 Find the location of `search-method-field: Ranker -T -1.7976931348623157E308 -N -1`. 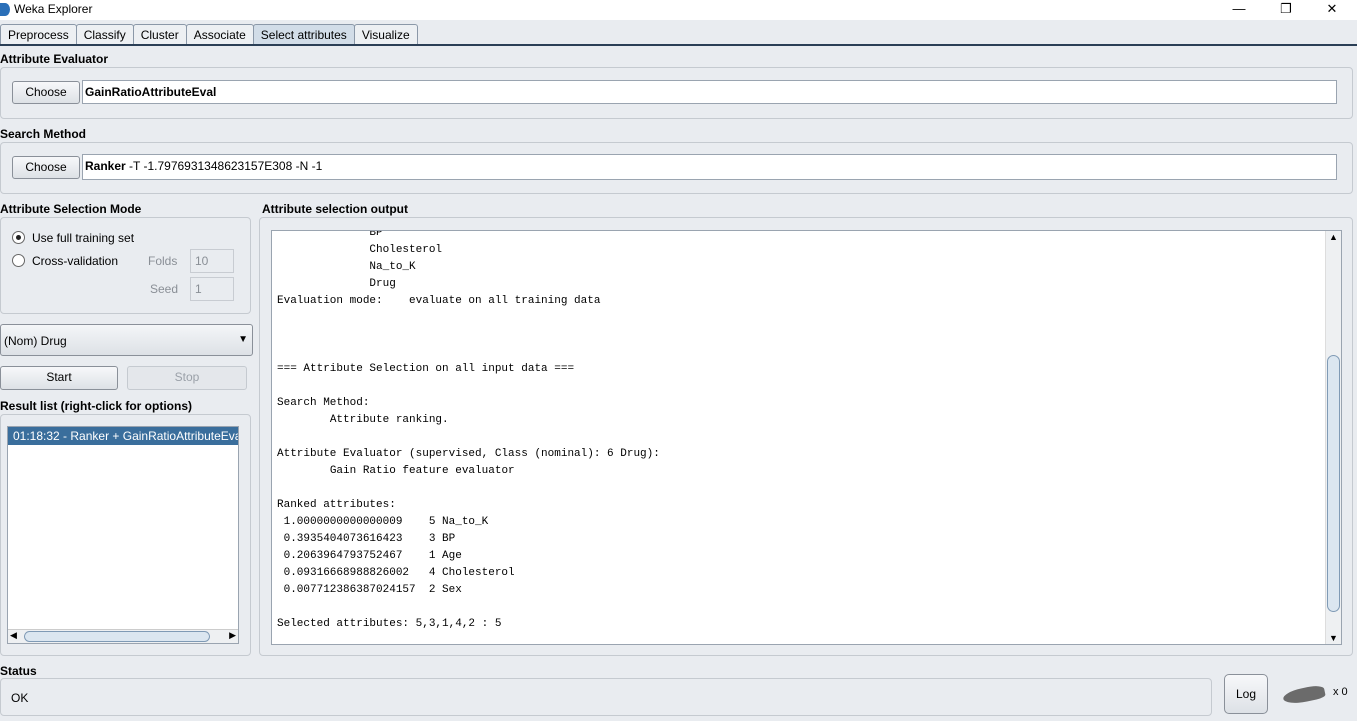

search-method-field: Ranker -T -1.7976931348623157E308 -N -1 is located at coordinates (709, 167).